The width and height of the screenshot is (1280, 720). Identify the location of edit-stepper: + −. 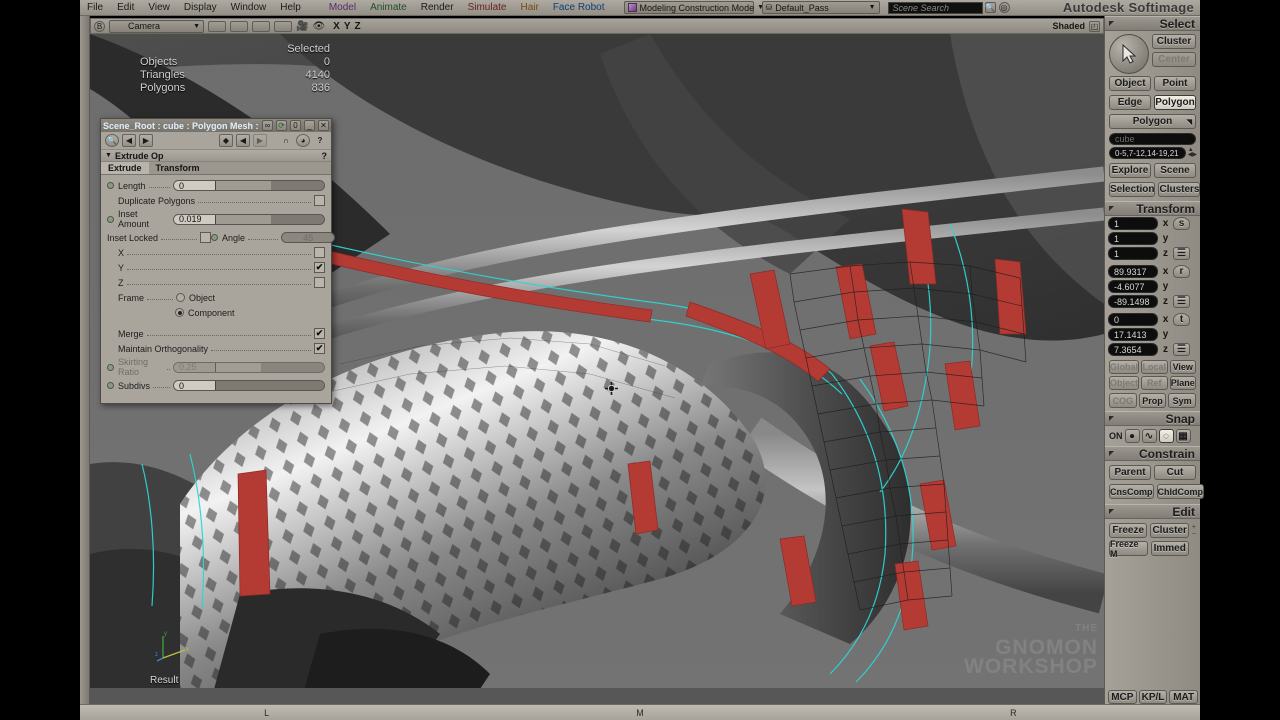
(1194, 531).